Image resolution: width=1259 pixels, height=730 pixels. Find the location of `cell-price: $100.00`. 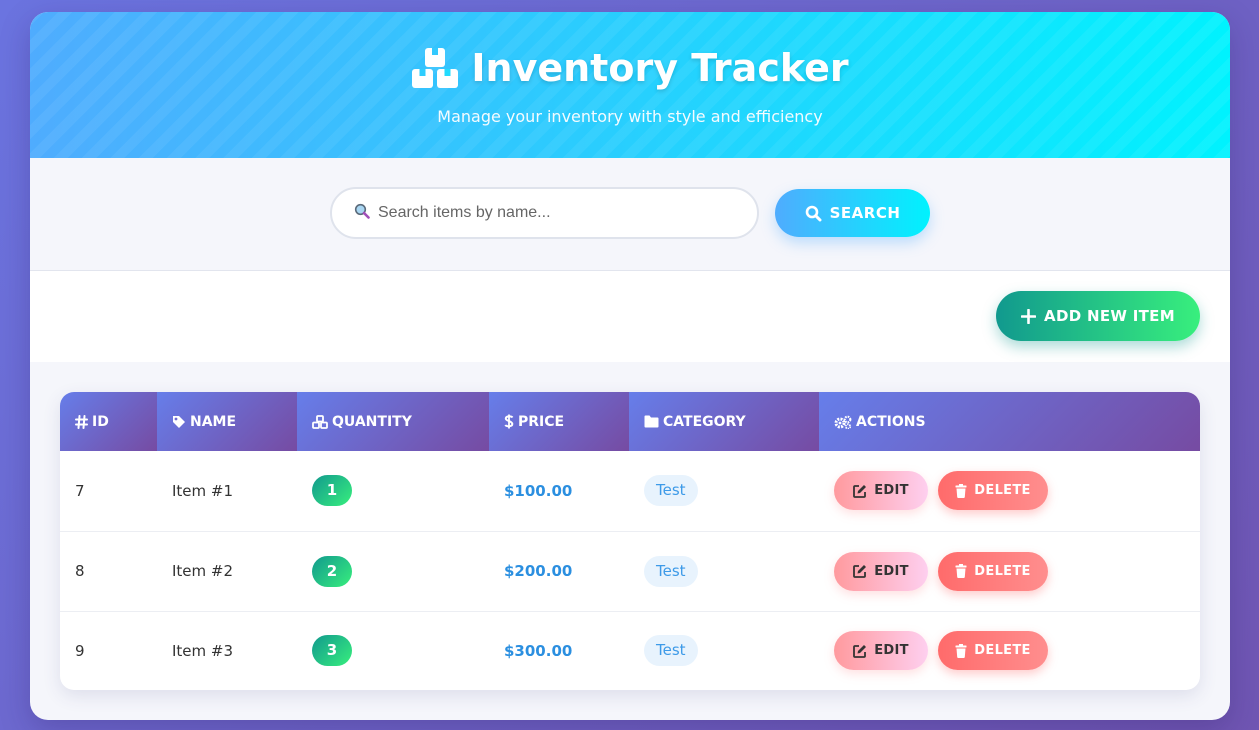

cell-price: $100.00 is located at coordinates (559, 491).